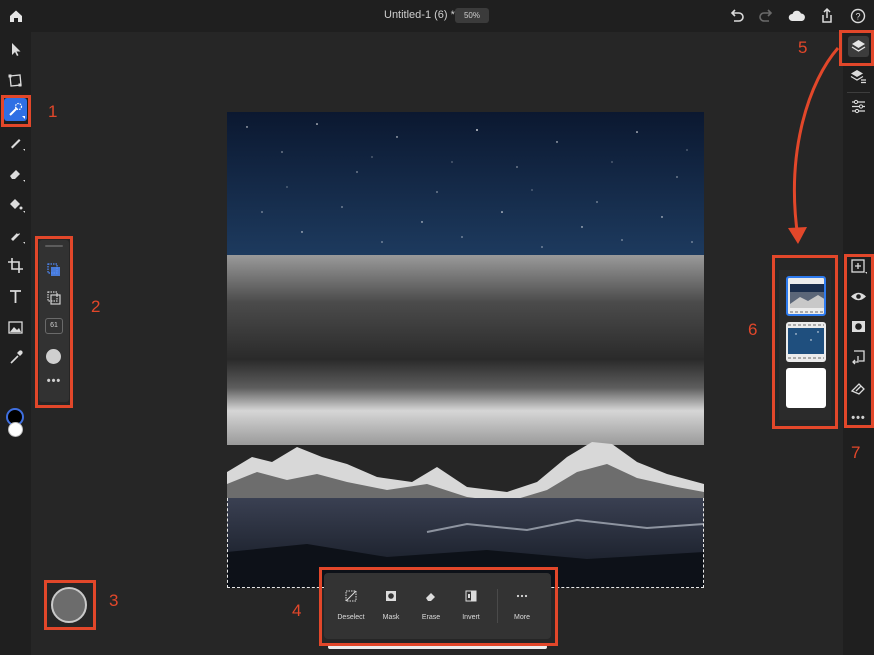 This screenshot has width=874, height=655. I want to click on eyedropper-icon, so click(15, 357).